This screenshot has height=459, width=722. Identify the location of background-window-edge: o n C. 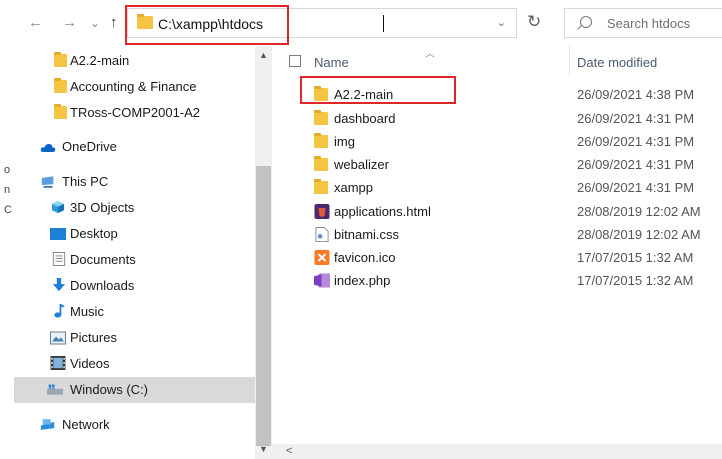
(7, 252).